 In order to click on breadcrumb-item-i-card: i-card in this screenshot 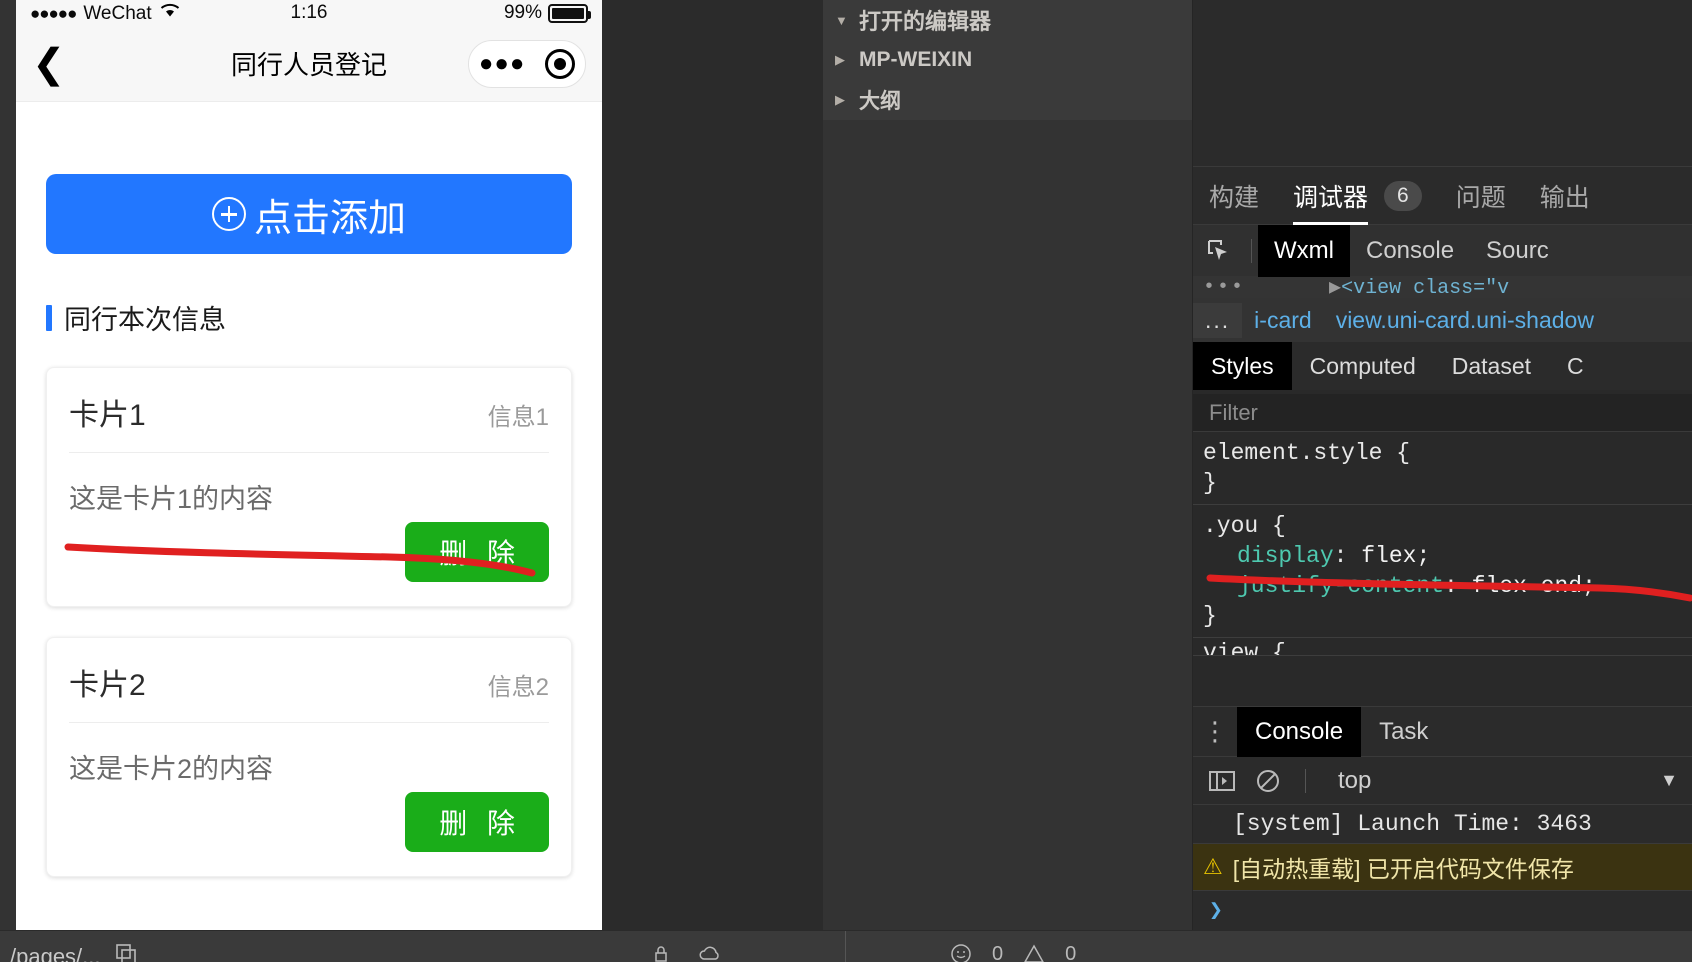, I will do `click(1283, 320)`.